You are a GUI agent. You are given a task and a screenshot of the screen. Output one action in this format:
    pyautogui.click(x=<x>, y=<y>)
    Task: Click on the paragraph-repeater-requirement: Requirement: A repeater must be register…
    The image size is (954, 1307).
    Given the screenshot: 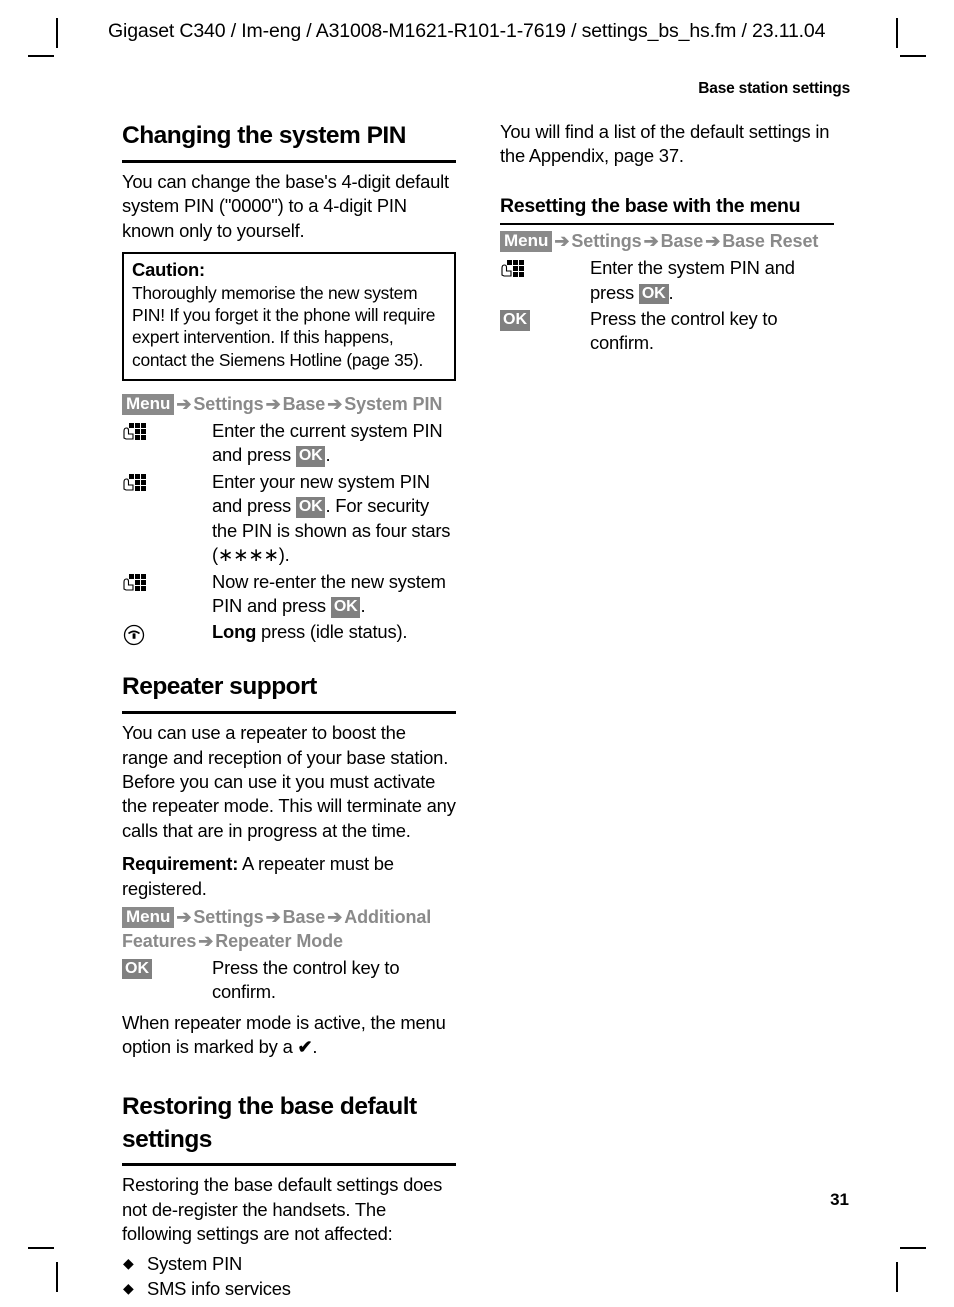 What is the action you would take?
    pyautogui.click(x=289, y=876)
    